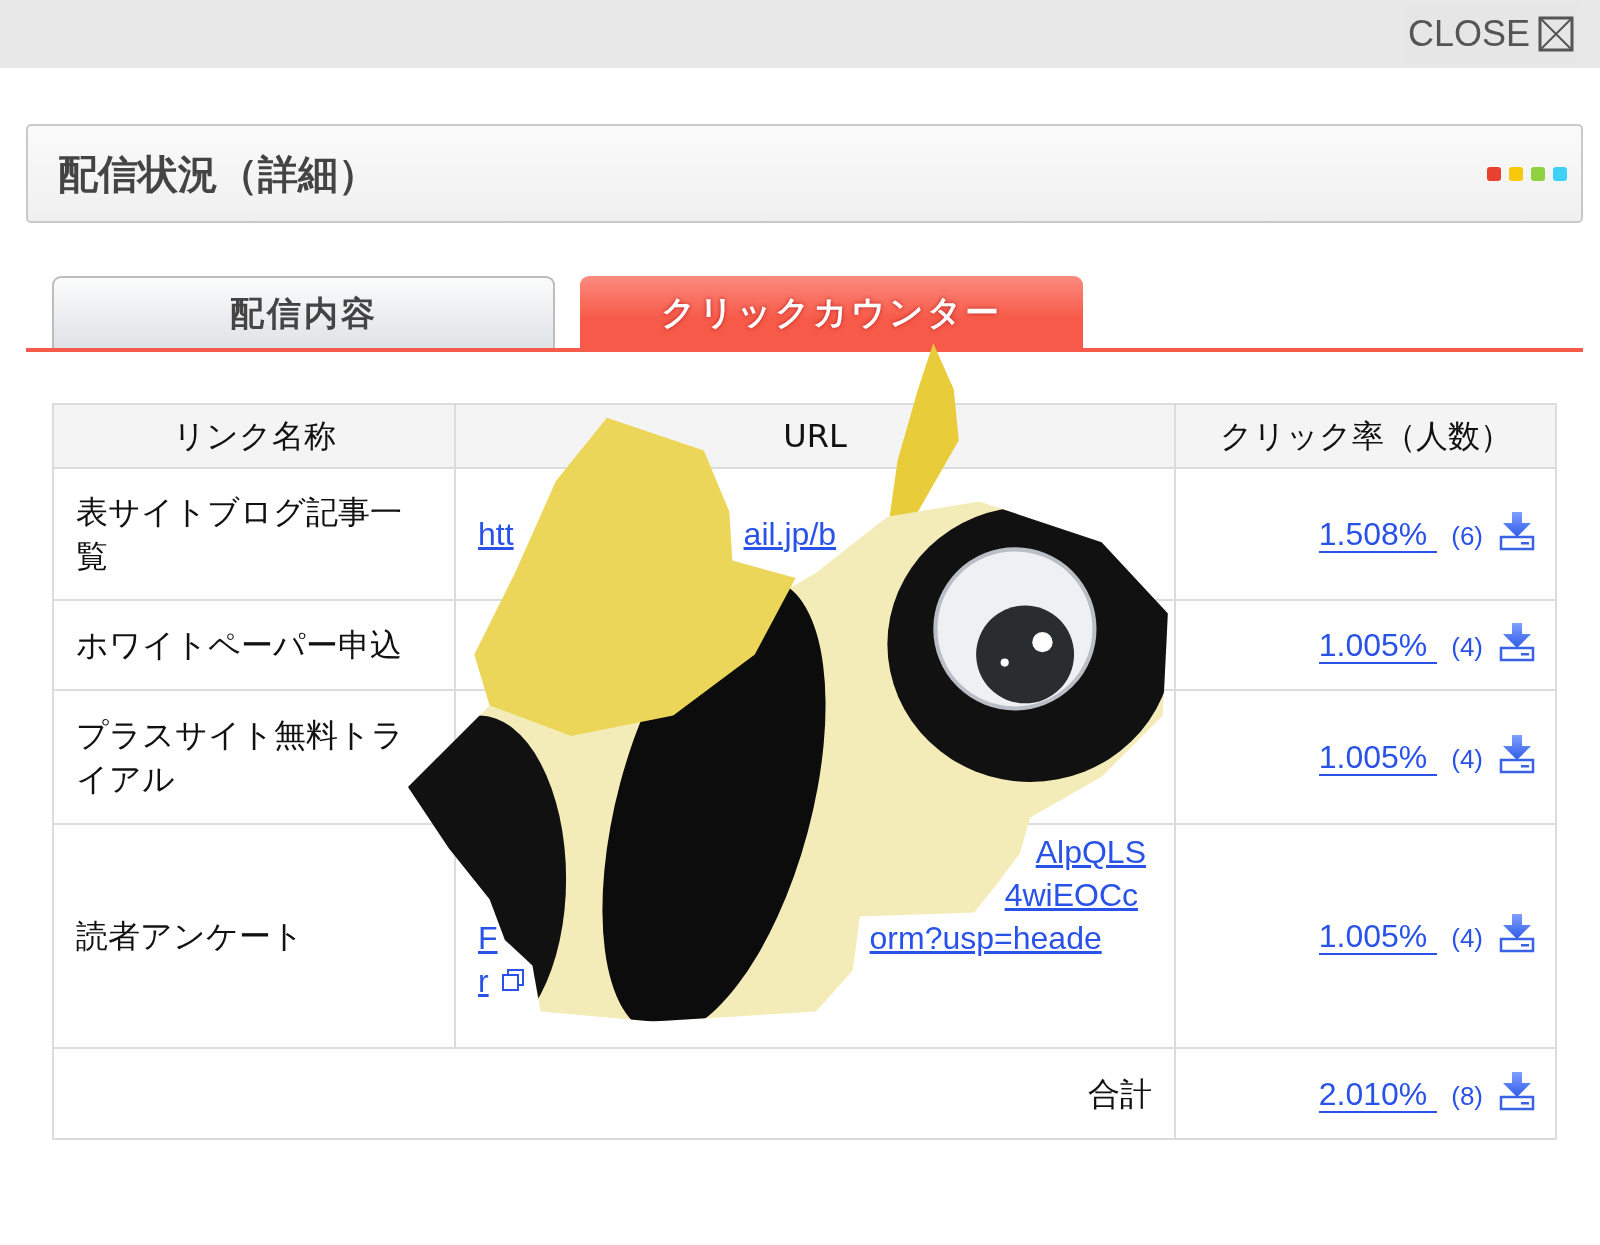 The width and height of the screenshot is (1600, 1245). Describe the element at coordinates (254, 436) in the screenshot. I see `column-header: リンク名称` at that location.